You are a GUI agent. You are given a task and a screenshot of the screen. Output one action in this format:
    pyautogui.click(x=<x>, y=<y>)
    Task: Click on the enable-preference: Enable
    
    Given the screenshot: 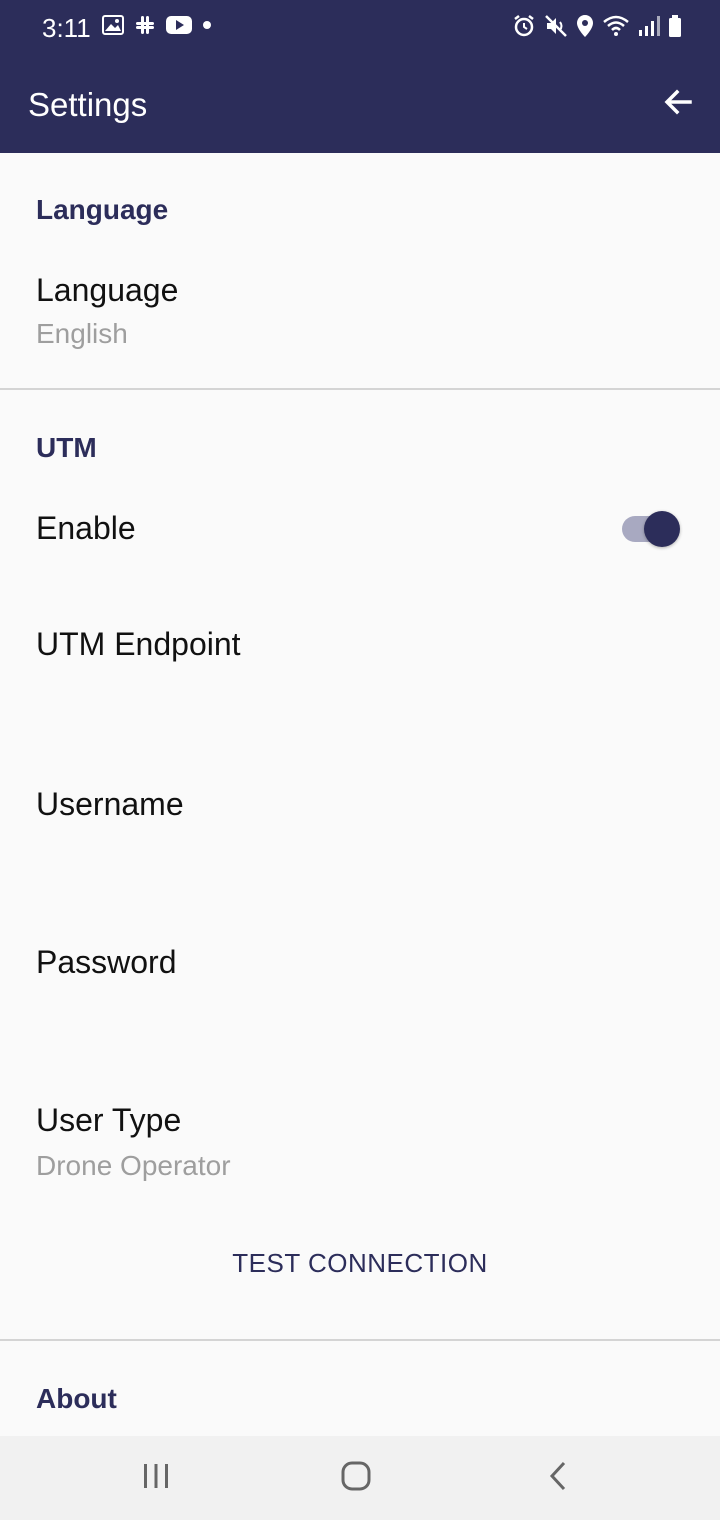 What is the action you would take?
    pyautogui.click(x=360, y=529)
    